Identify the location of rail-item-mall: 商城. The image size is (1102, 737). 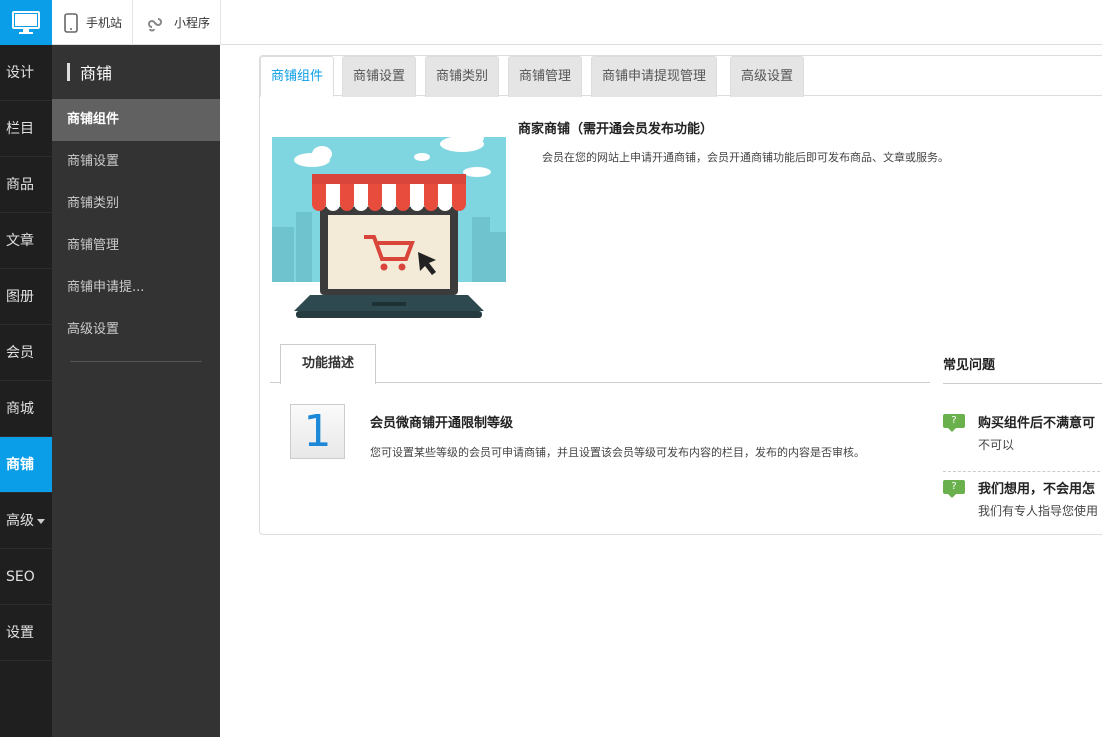
(26, 409).